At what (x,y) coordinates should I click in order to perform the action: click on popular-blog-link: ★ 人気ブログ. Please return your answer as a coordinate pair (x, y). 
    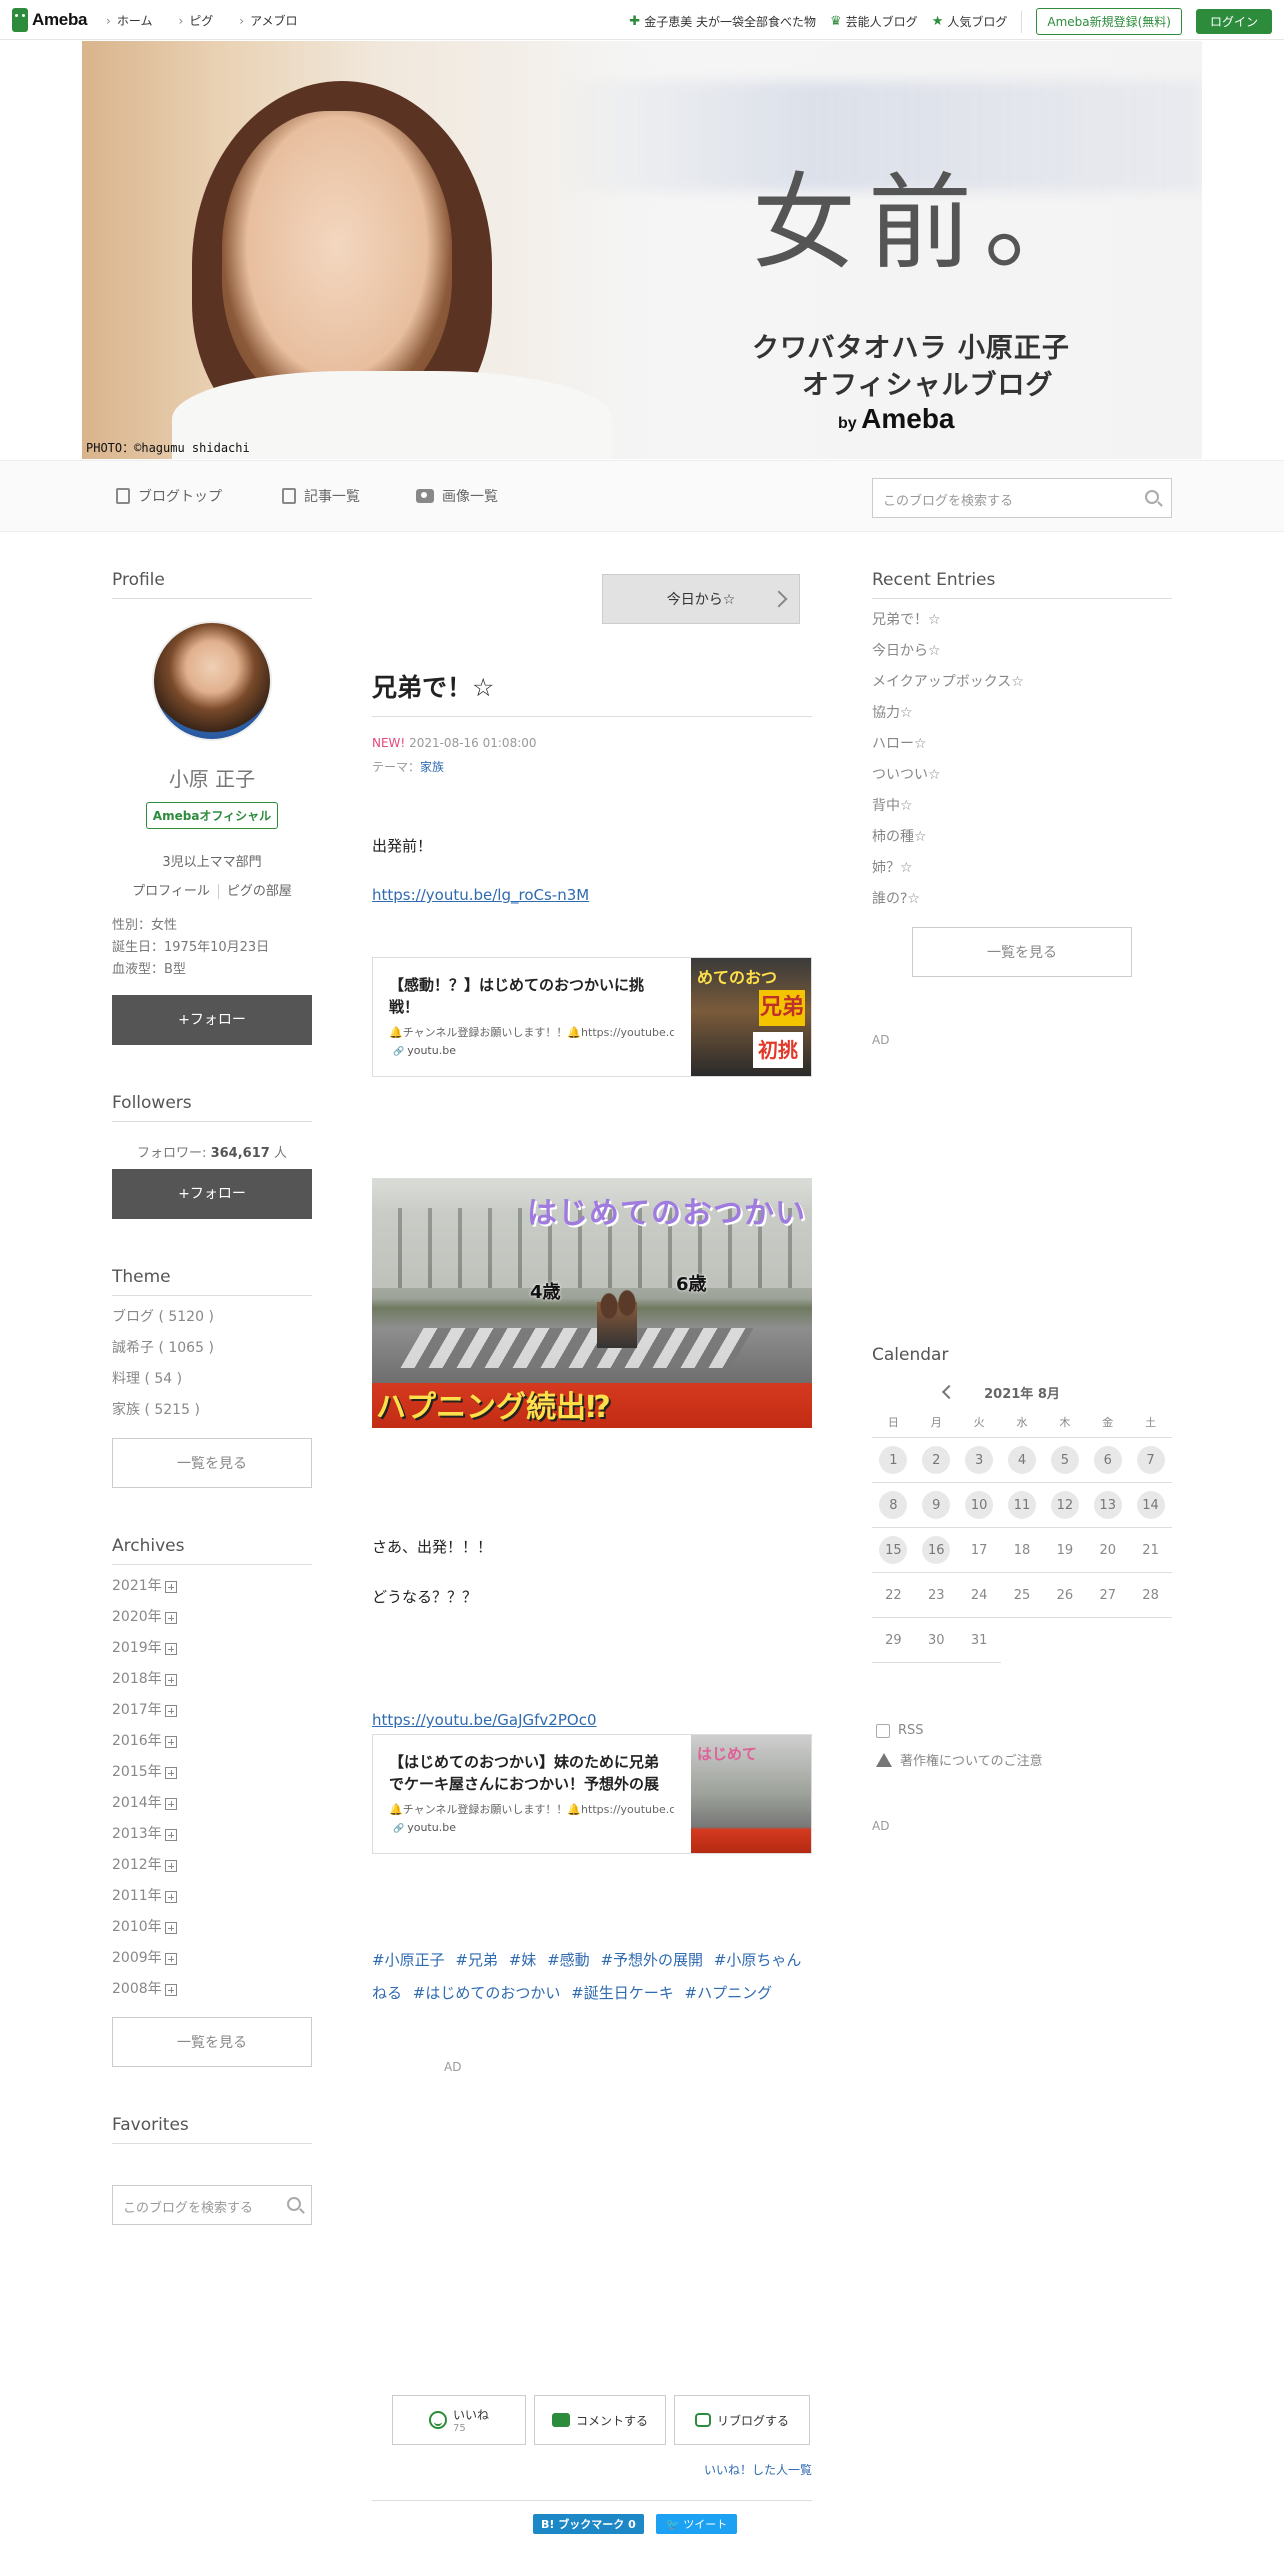
    Looking at the image, I should click on (970, 21).